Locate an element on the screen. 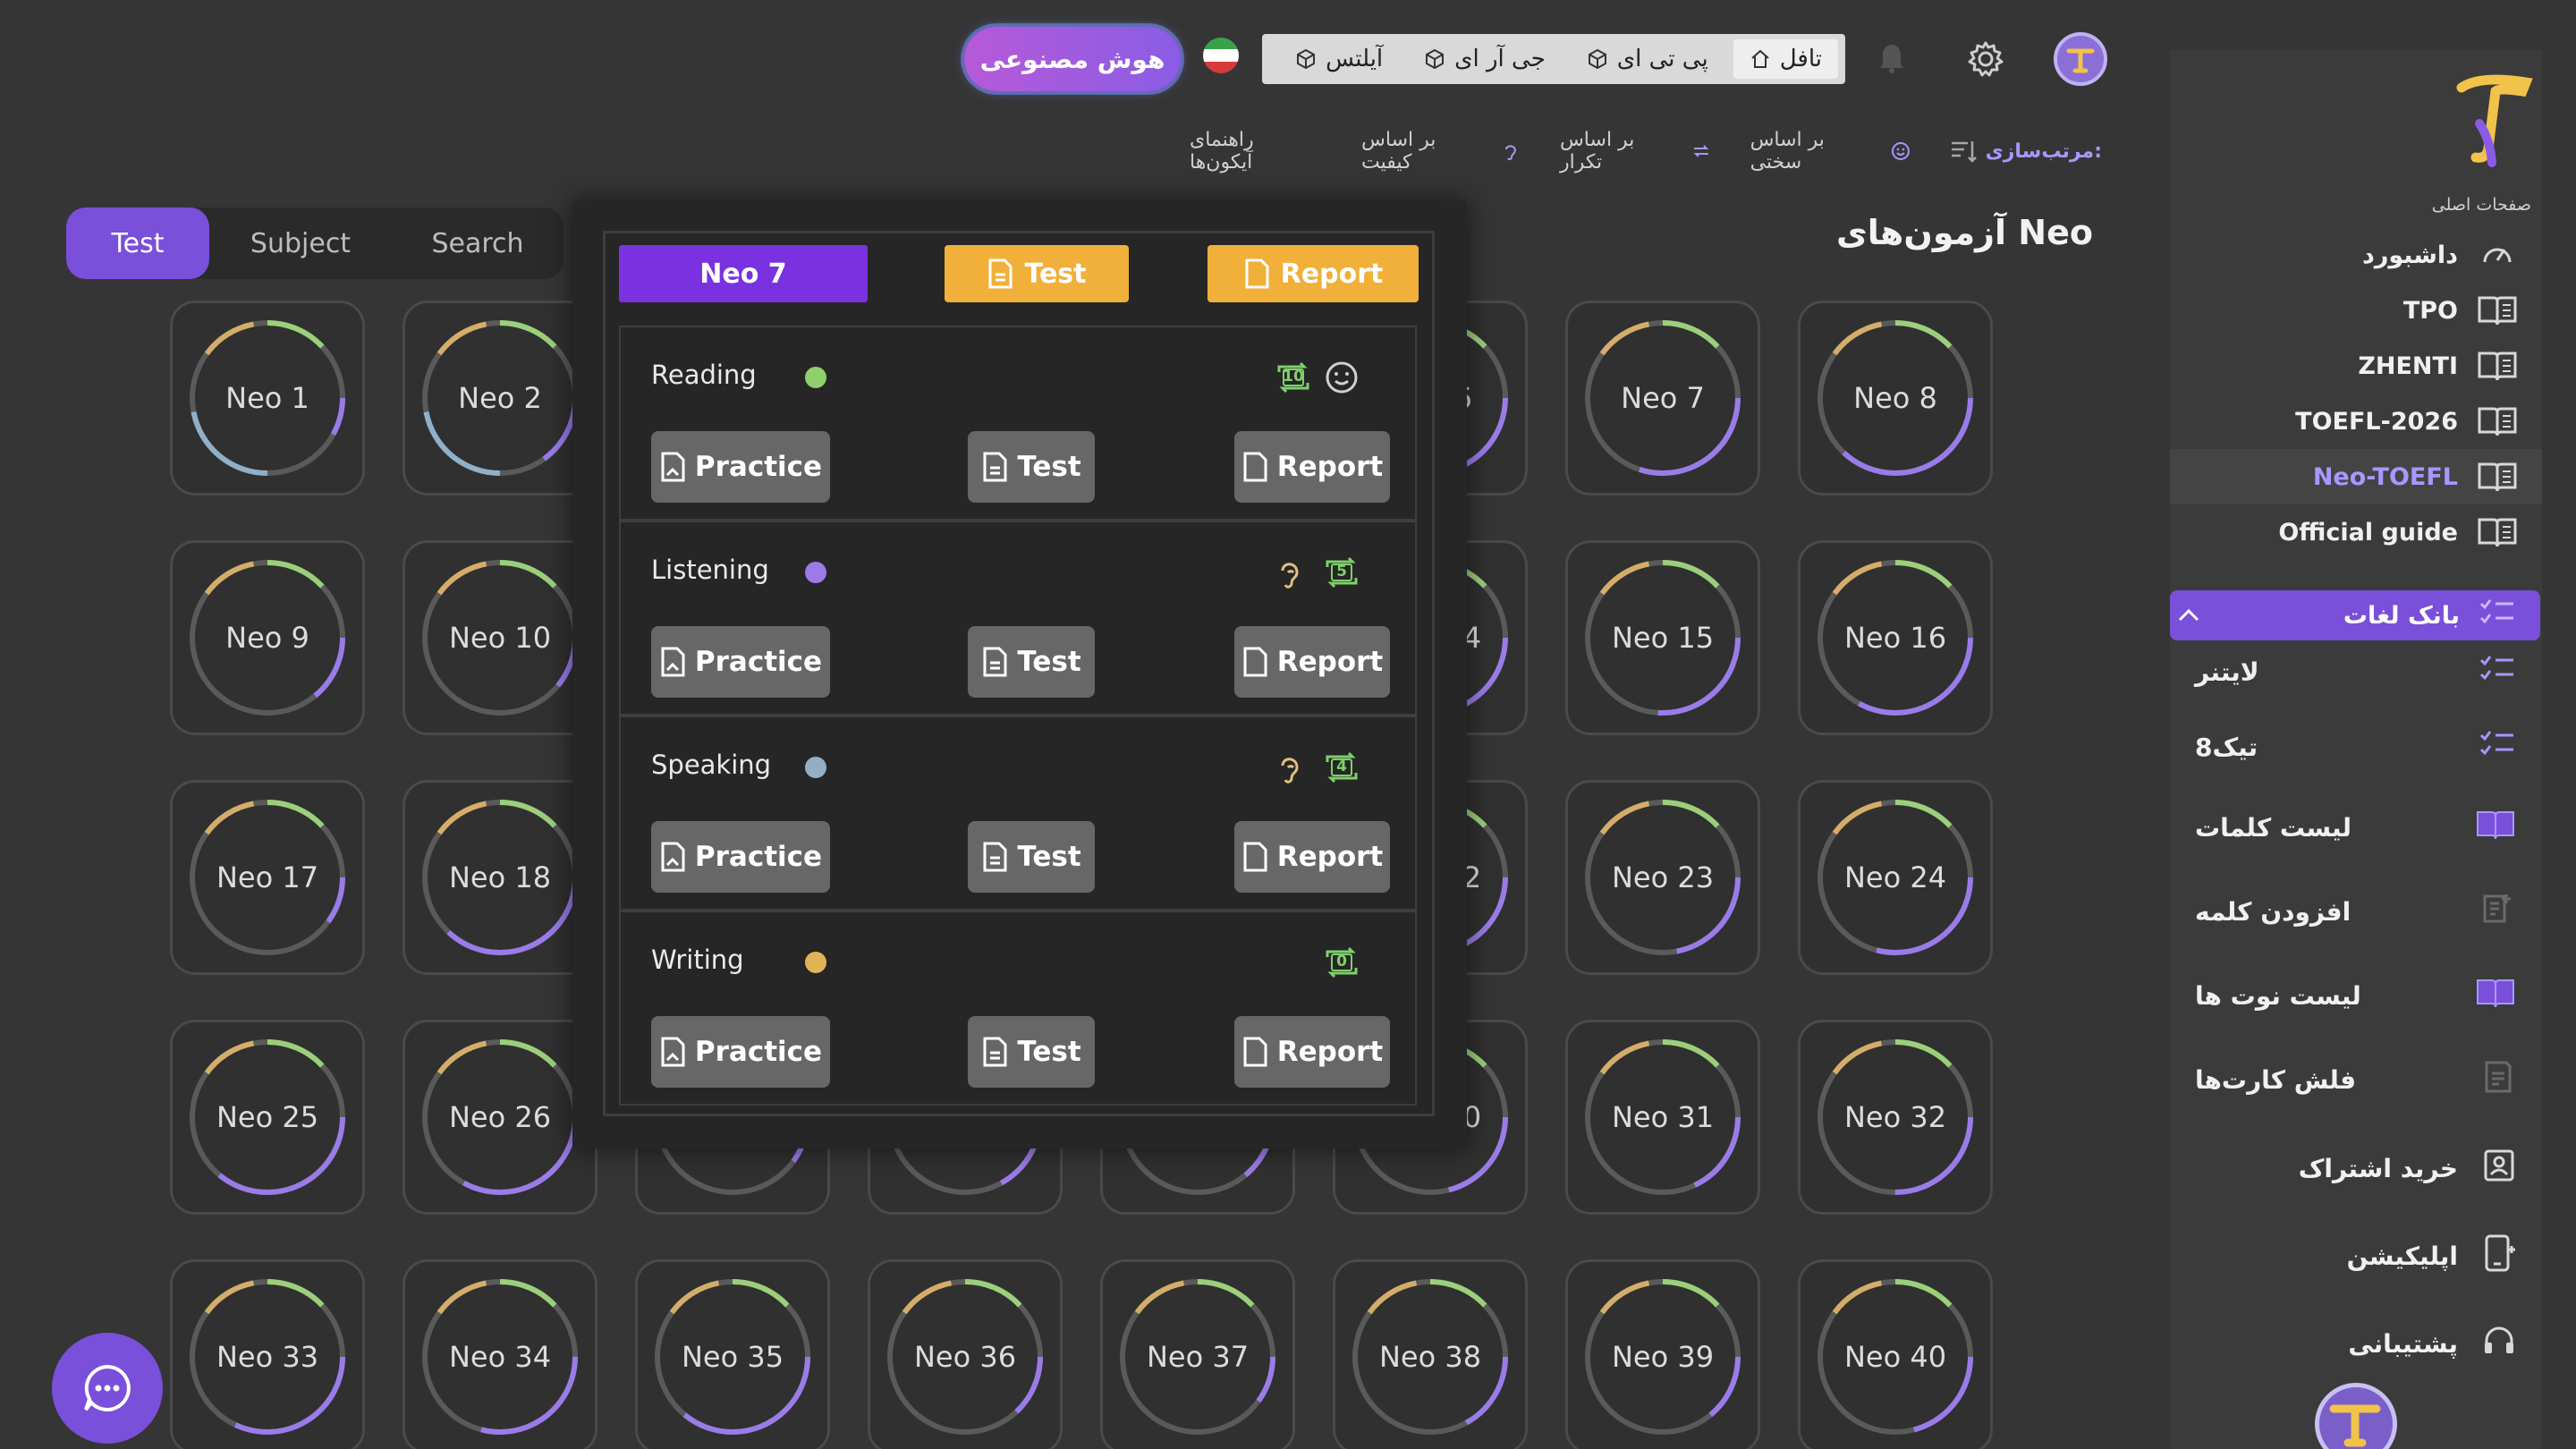  sidebar-item-official-guide: Official guide is located at coordinates (2356, 532).